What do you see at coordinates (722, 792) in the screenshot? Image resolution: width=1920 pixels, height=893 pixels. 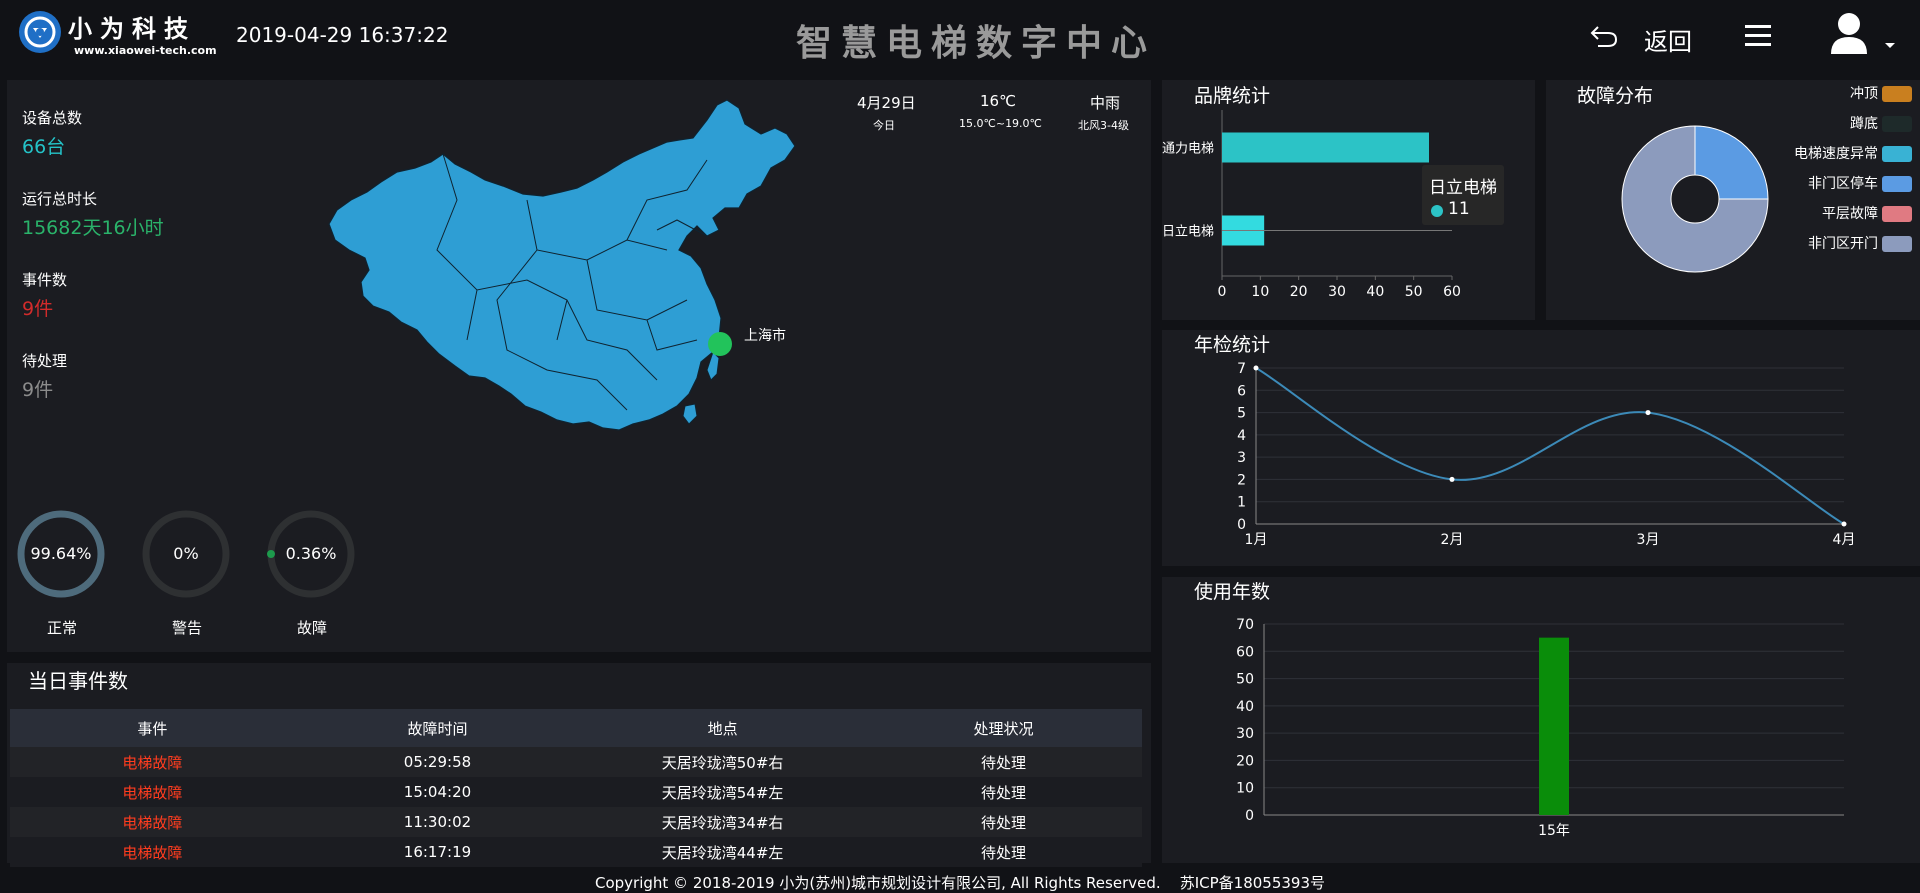 I see `event-location: 天居玲珑湾54#左` at bounding box center [722, 792].